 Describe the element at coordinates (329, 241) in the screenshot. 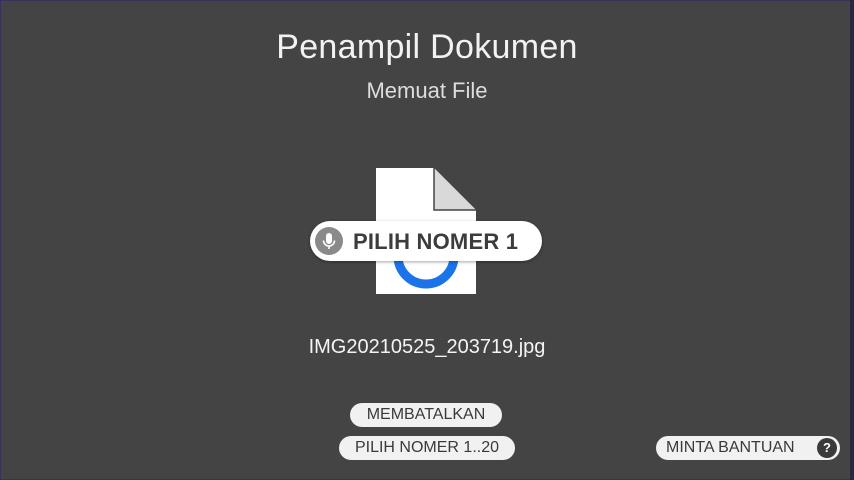

I see `microphone-icon` at that location.